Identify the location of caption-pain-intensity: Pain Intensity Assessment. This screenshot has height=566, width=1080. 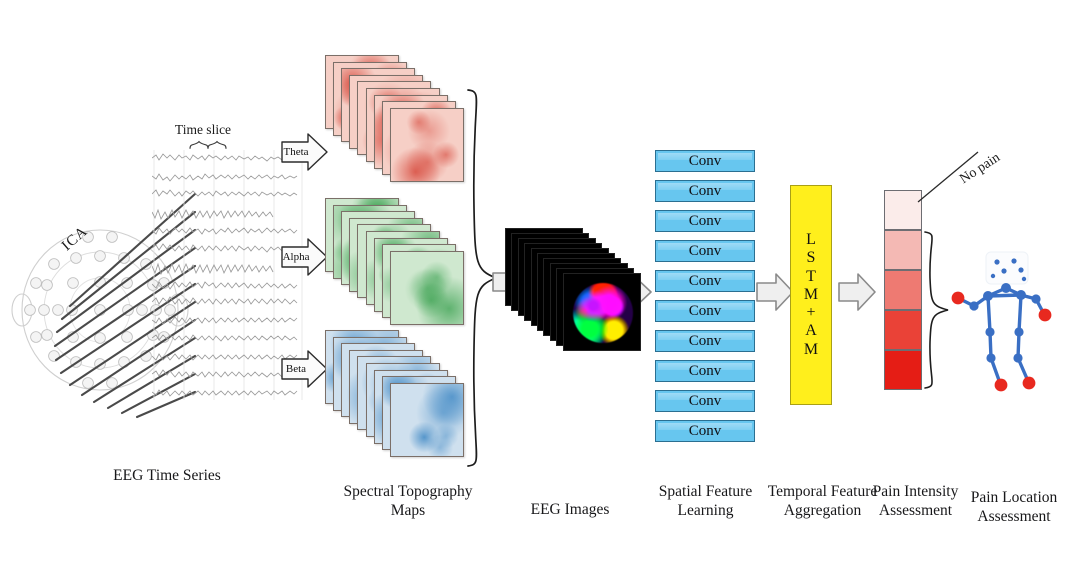
(915, 501).